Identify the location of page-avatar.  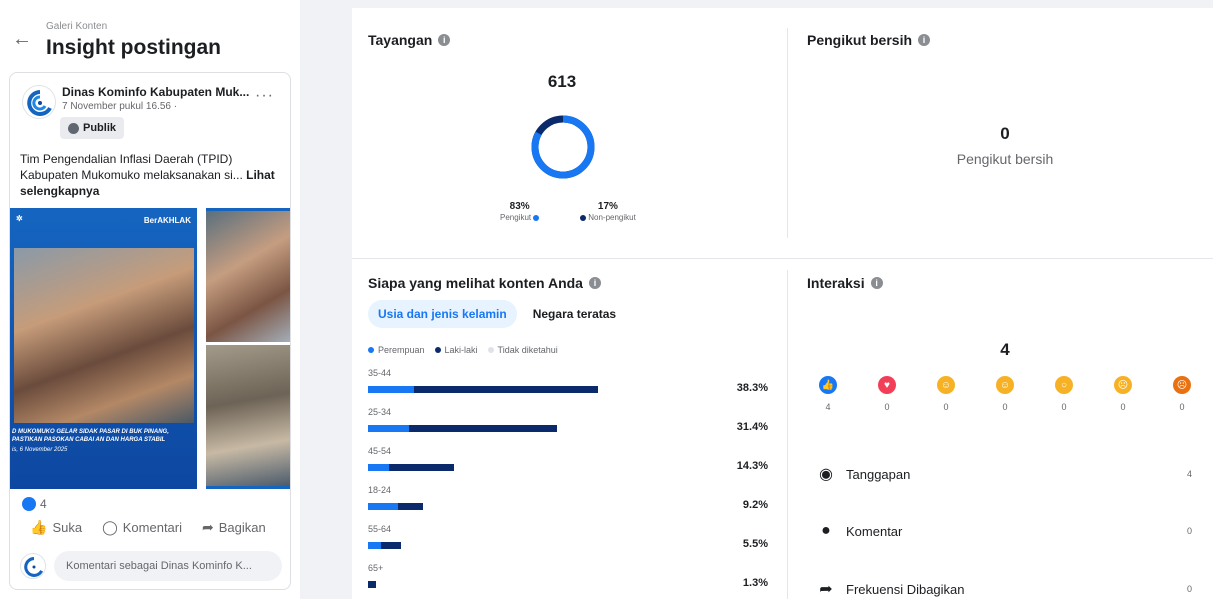
(39, 102).